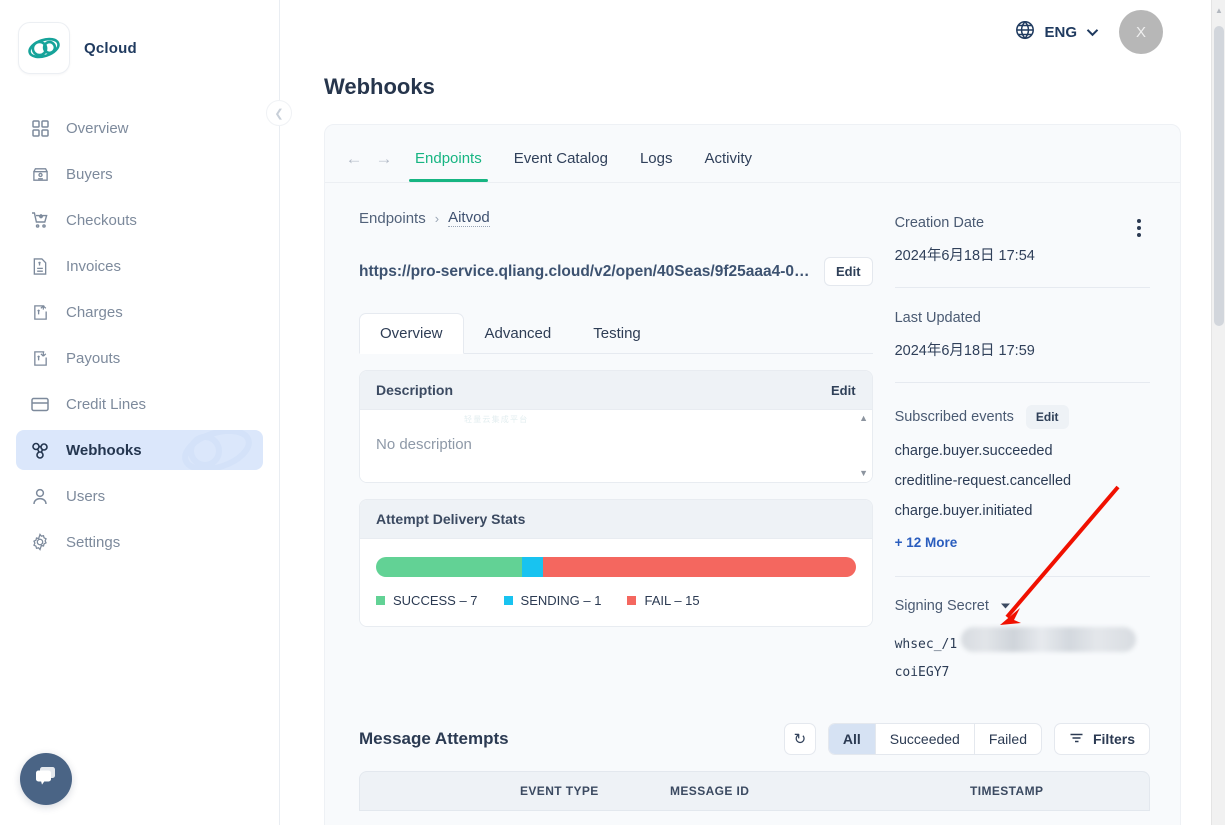 The image size is (1225, 825). Describe the element at coordinates (941, 606) in the screenshot. I see `signing-secret-label: Signing Secret` at that location.